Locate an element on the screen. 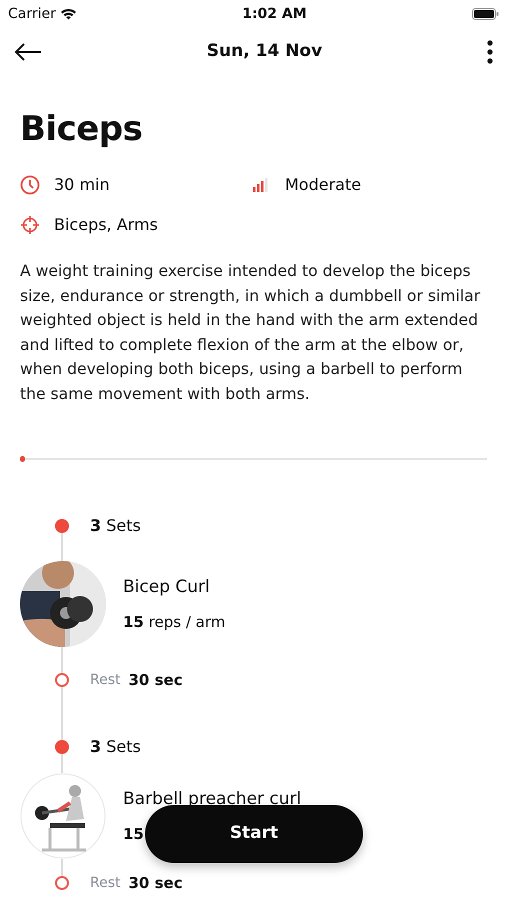 Image resolution: width=507 pixels, height=900 pixels. difficulty-text: Moderate is located at coordinates (323, 185).